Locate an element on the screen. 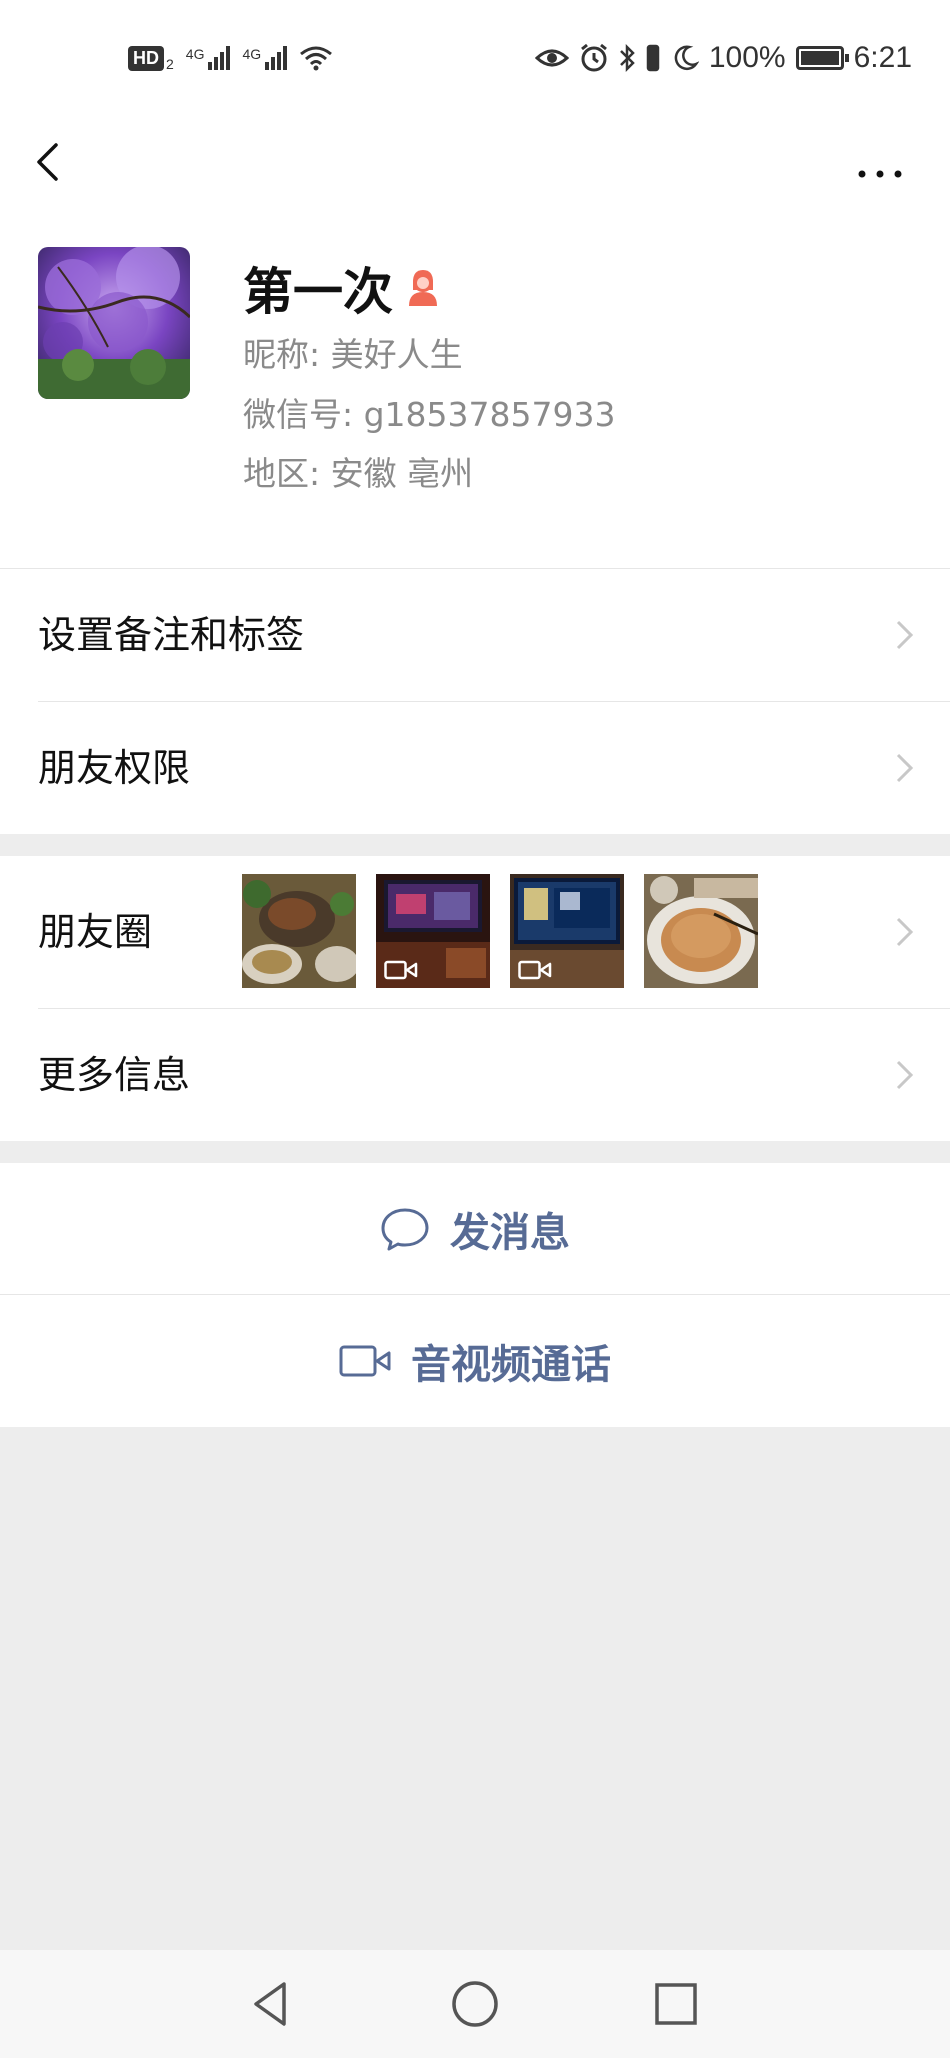 The width and height of the screenshot is (950, 2058). moments-section: 朋友圈 更多信息 is located at coordinates (475, 998).